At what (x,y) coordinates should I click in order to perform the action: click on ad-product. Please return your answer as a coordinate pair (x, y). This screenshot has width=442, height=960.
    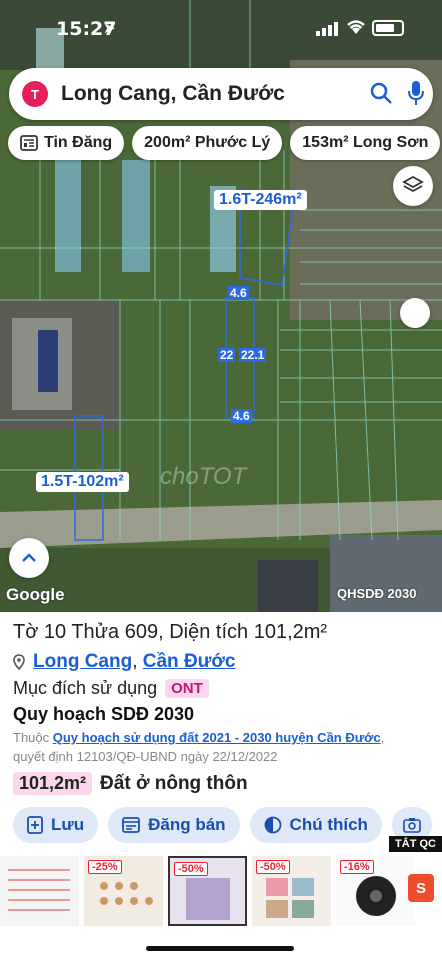
    Looking at the image, I should click on (39, 891).